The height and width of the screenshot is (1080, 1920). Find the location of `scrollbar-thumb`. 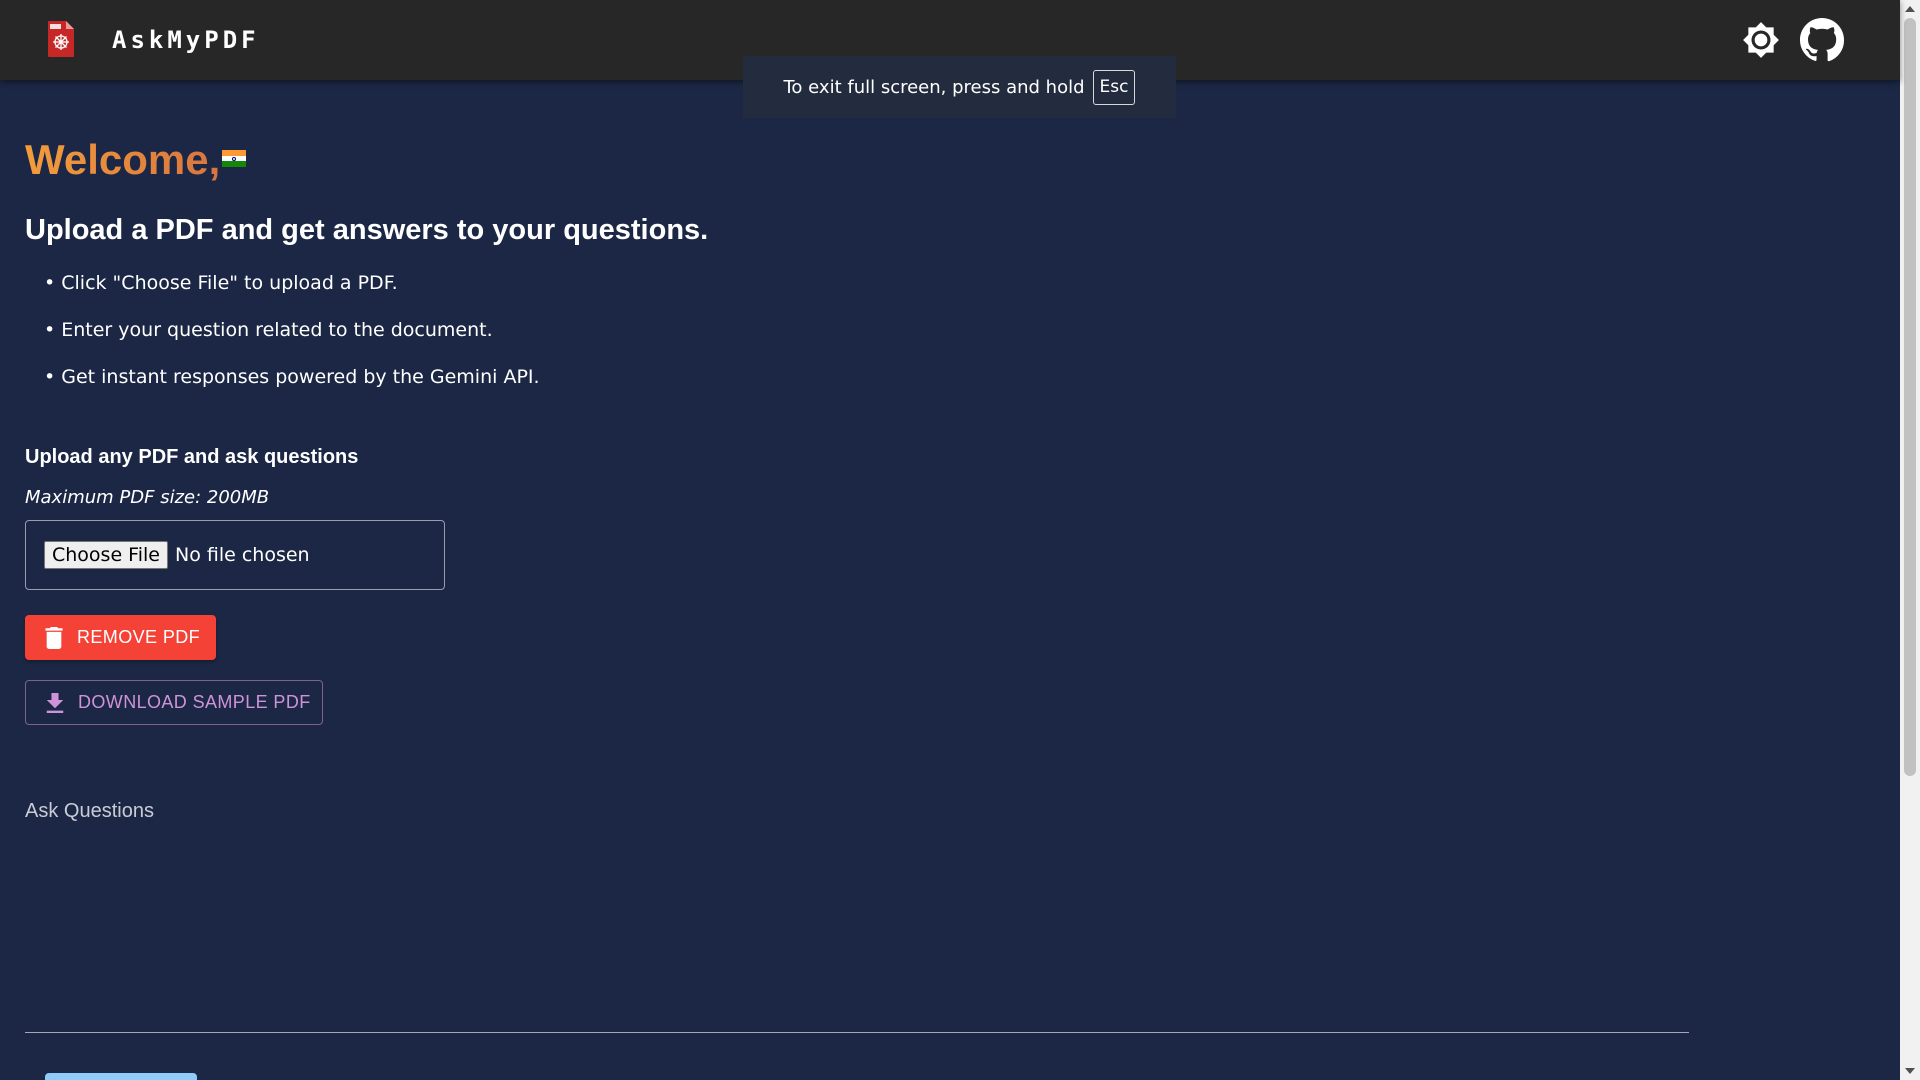

scrollbar-thumb is located at coordinates (1910, 397).